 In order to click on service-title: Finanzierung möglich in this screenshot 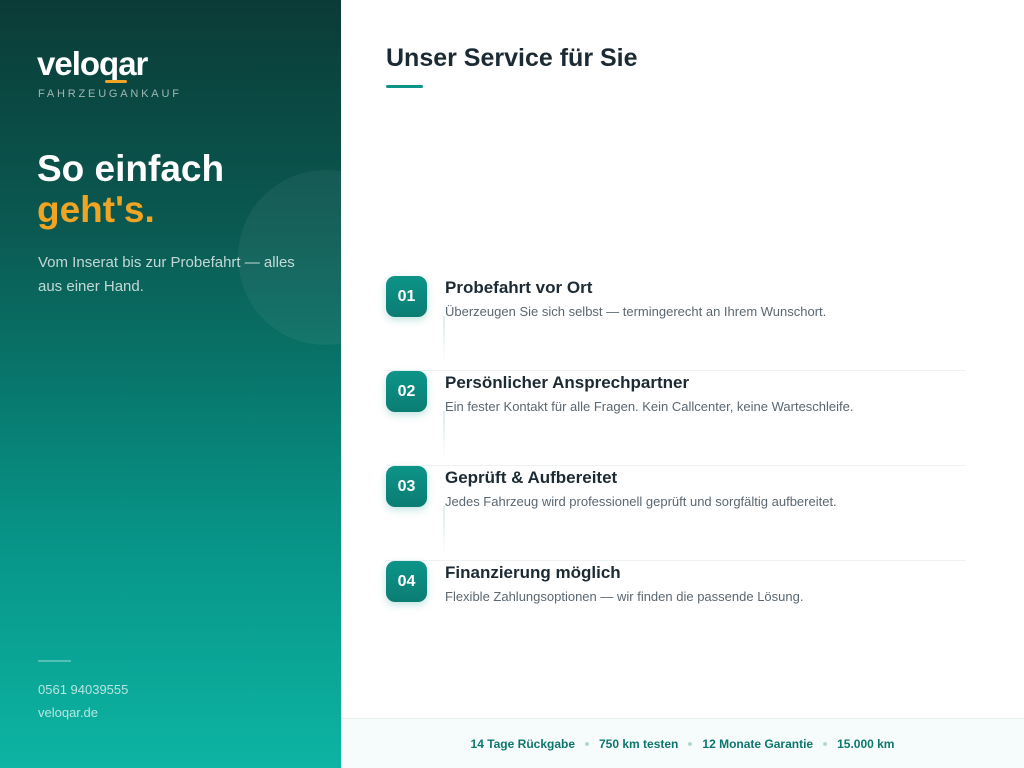, I will do `click(533, 572)`.